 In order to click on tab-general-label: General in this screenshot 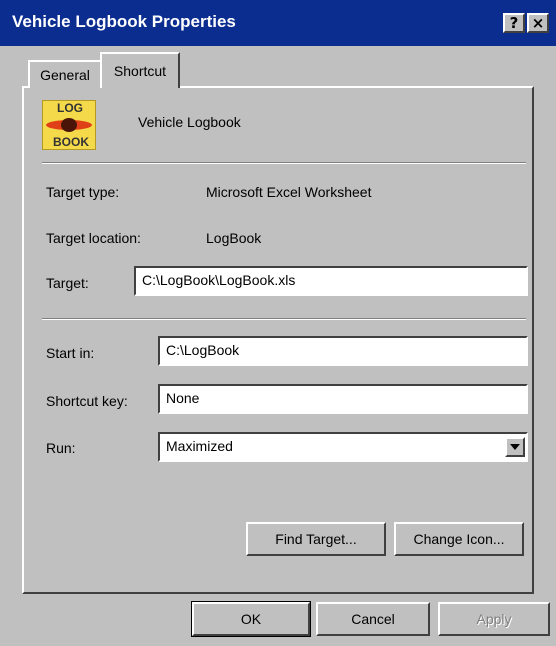, I will do `click(65, 75)`.